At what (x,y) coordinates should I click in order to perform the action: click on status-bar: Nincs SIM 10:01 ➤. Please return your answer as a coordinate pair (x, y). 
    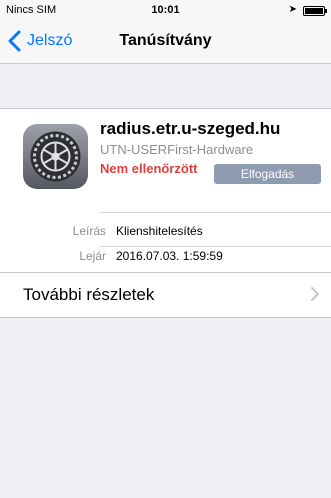
    Looking at the image, I should click on (165, 10).